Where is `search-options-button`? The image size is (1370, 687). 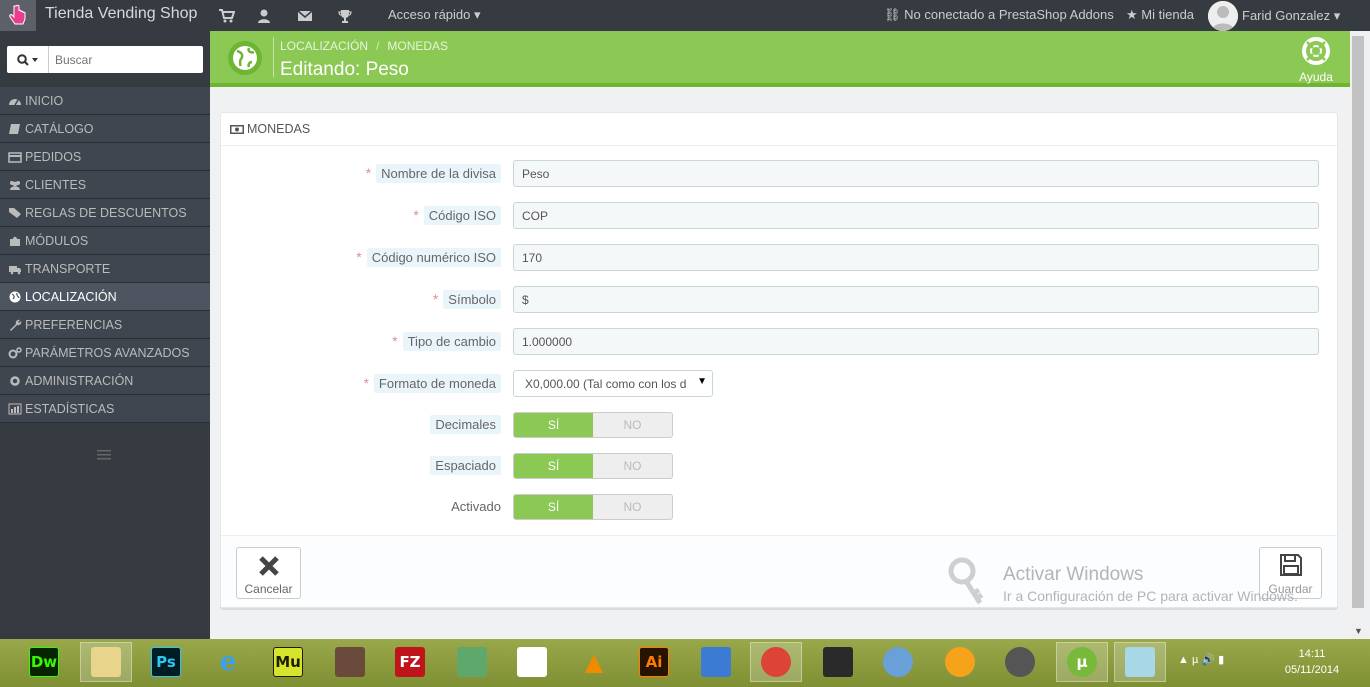
search-options-button is located at coordinates (28, 59).